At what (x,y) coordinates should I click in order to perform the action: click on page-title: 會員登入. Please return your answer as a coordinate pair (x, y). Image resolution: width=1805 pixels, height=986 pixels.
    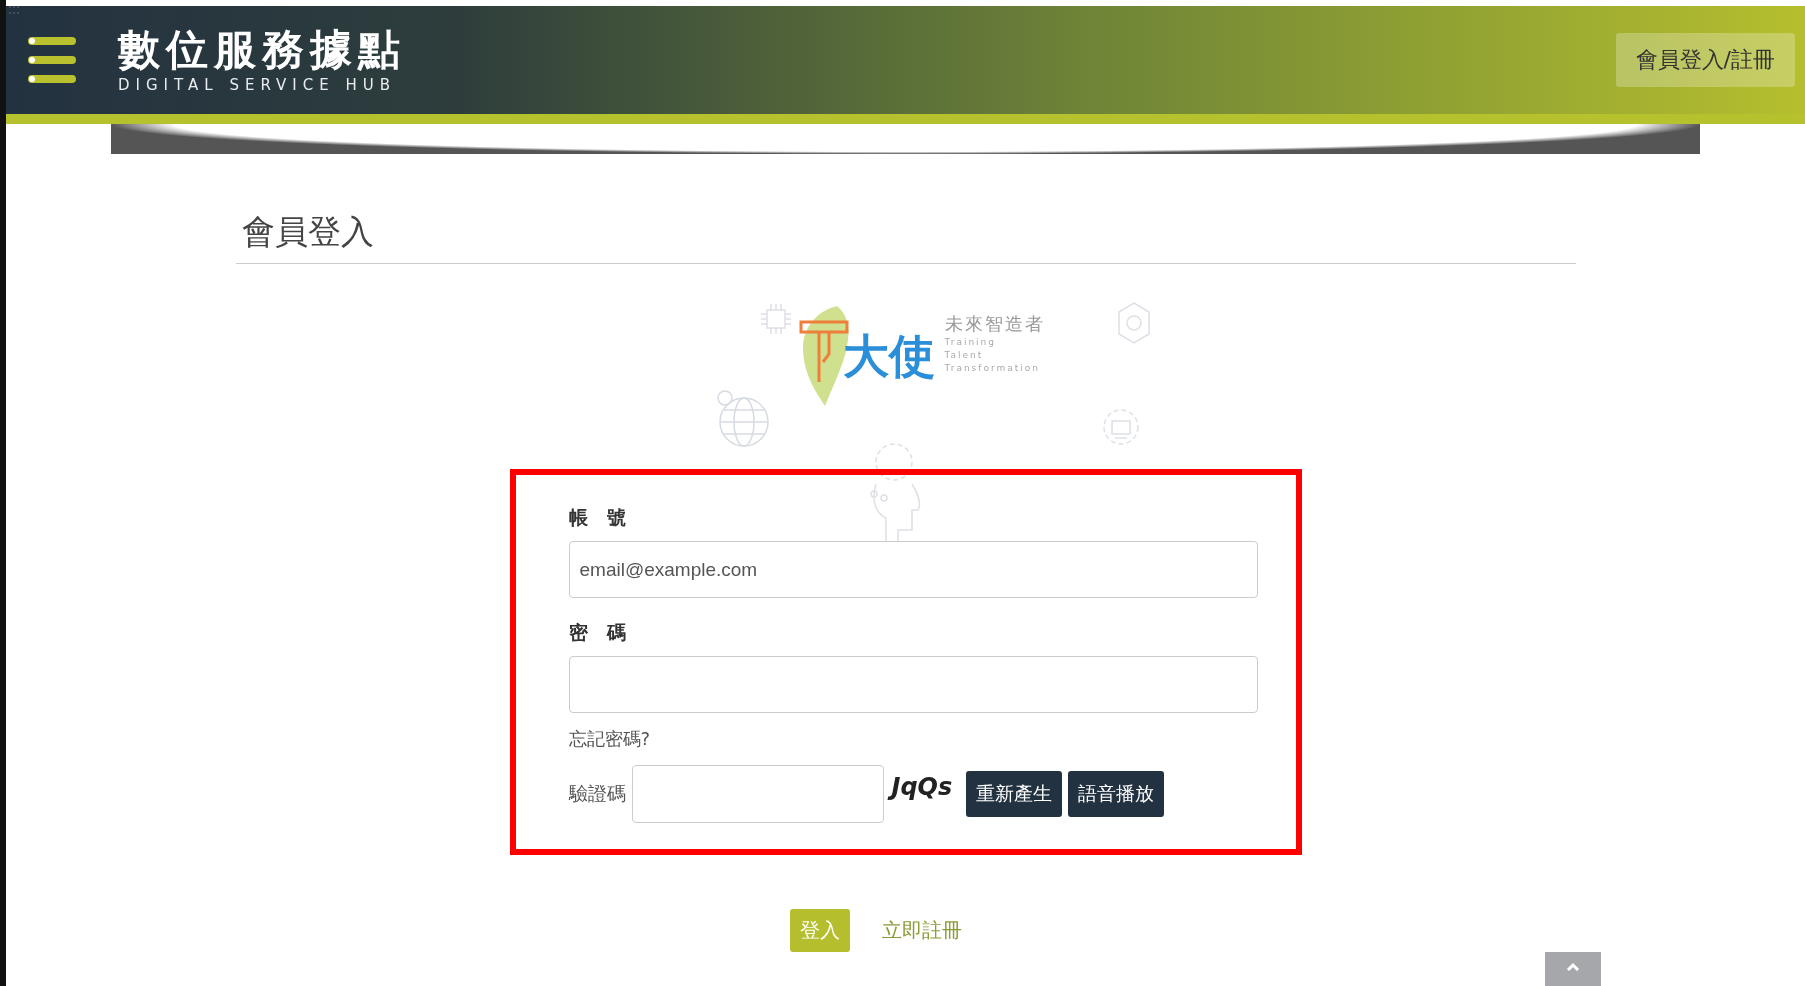
    Looking at the image, I should click on (905, 237).